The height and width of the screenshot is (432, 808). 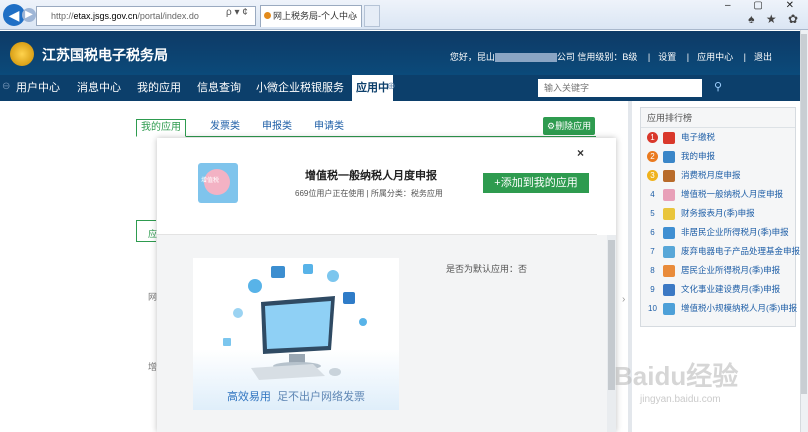 What do you see at coordinates (168, 16) in the screenshot?
I see `address-path: /portal/index.do` at bounding box center [168, 16].